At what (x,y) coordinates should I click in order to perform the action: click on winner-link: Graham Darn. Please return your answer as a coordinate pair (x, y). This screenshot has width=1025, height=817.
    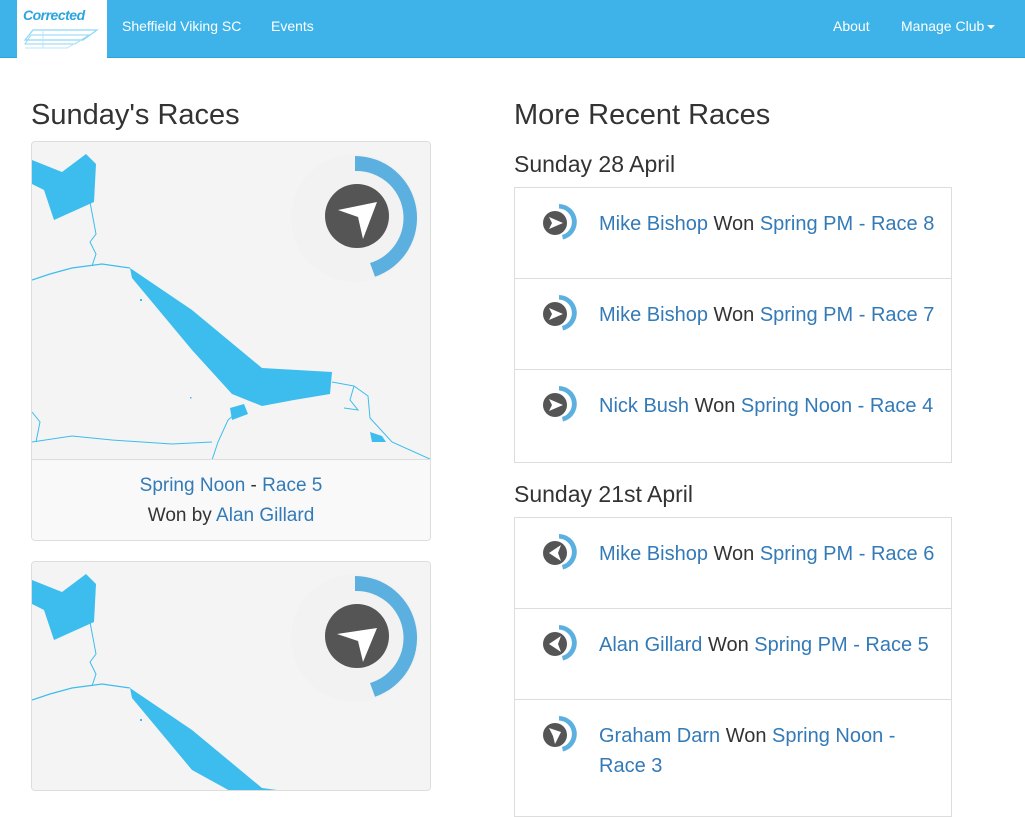
    Looking at the image, I should click on (659, 736).